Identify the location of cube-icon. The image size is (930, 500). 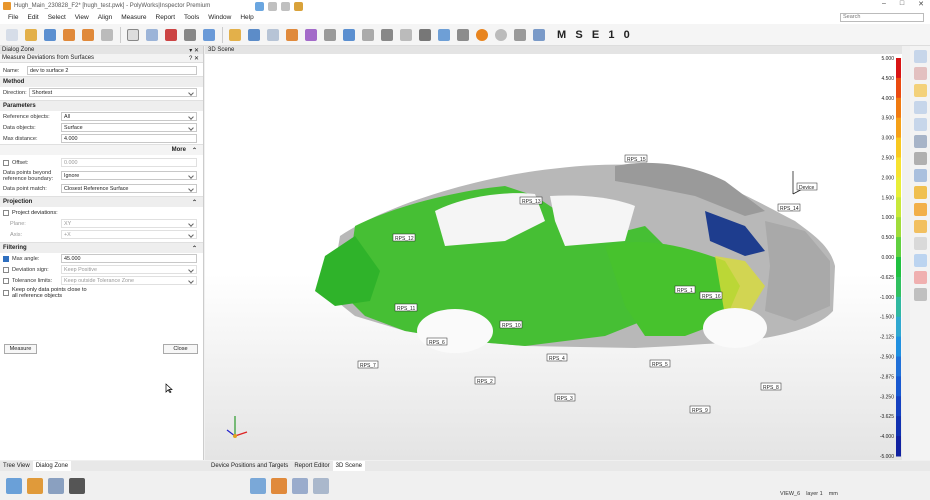
(234, 34).